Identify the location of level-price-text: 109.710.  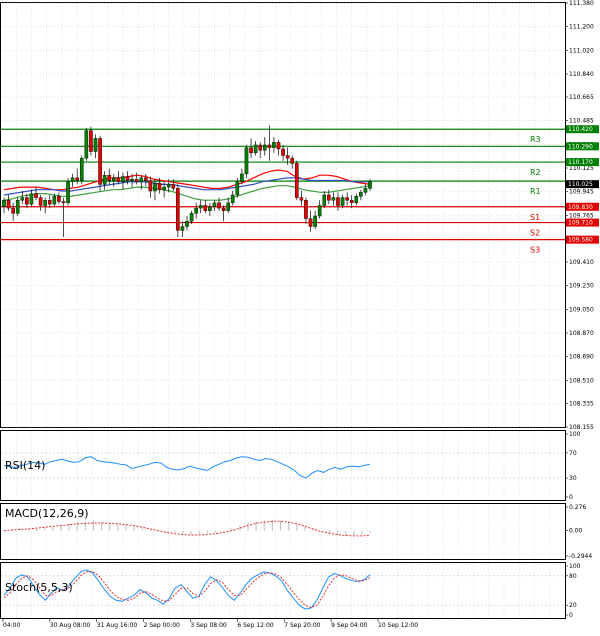
(580, 223).